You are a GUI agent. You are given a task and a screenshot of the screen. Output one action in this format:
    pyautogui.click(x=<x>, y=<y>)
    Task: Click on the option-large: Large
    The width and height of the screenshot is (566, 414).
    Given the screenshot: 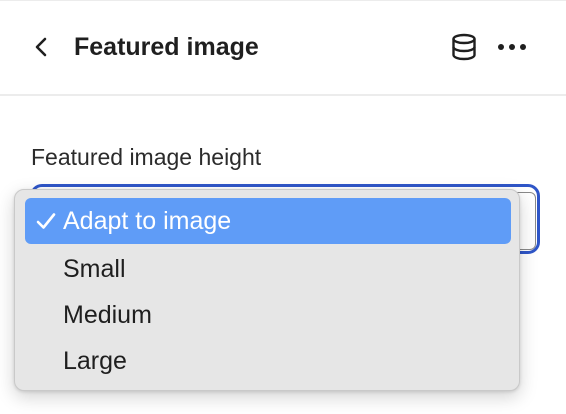 What is the action you would take?
    pyautogui.click(x=268, y=361)
    